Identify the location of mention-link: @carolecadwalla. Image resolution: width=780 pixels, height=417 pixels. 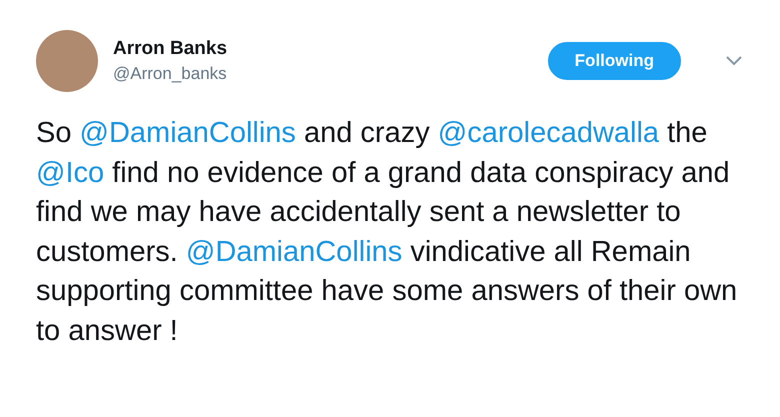
(549, 133).